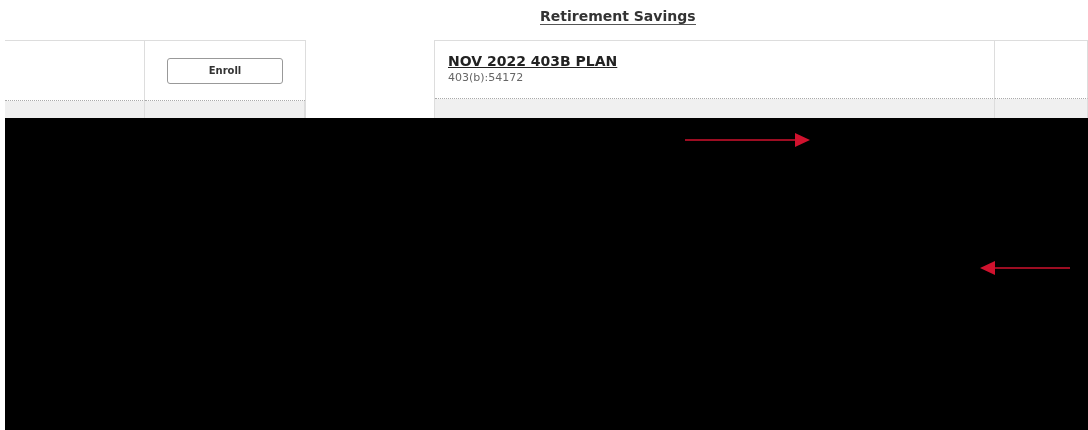  What do you see at coordinates (1025, 268) in the screenshot?
I see `left-arrow-icon` at bounding box center [1025, 268].